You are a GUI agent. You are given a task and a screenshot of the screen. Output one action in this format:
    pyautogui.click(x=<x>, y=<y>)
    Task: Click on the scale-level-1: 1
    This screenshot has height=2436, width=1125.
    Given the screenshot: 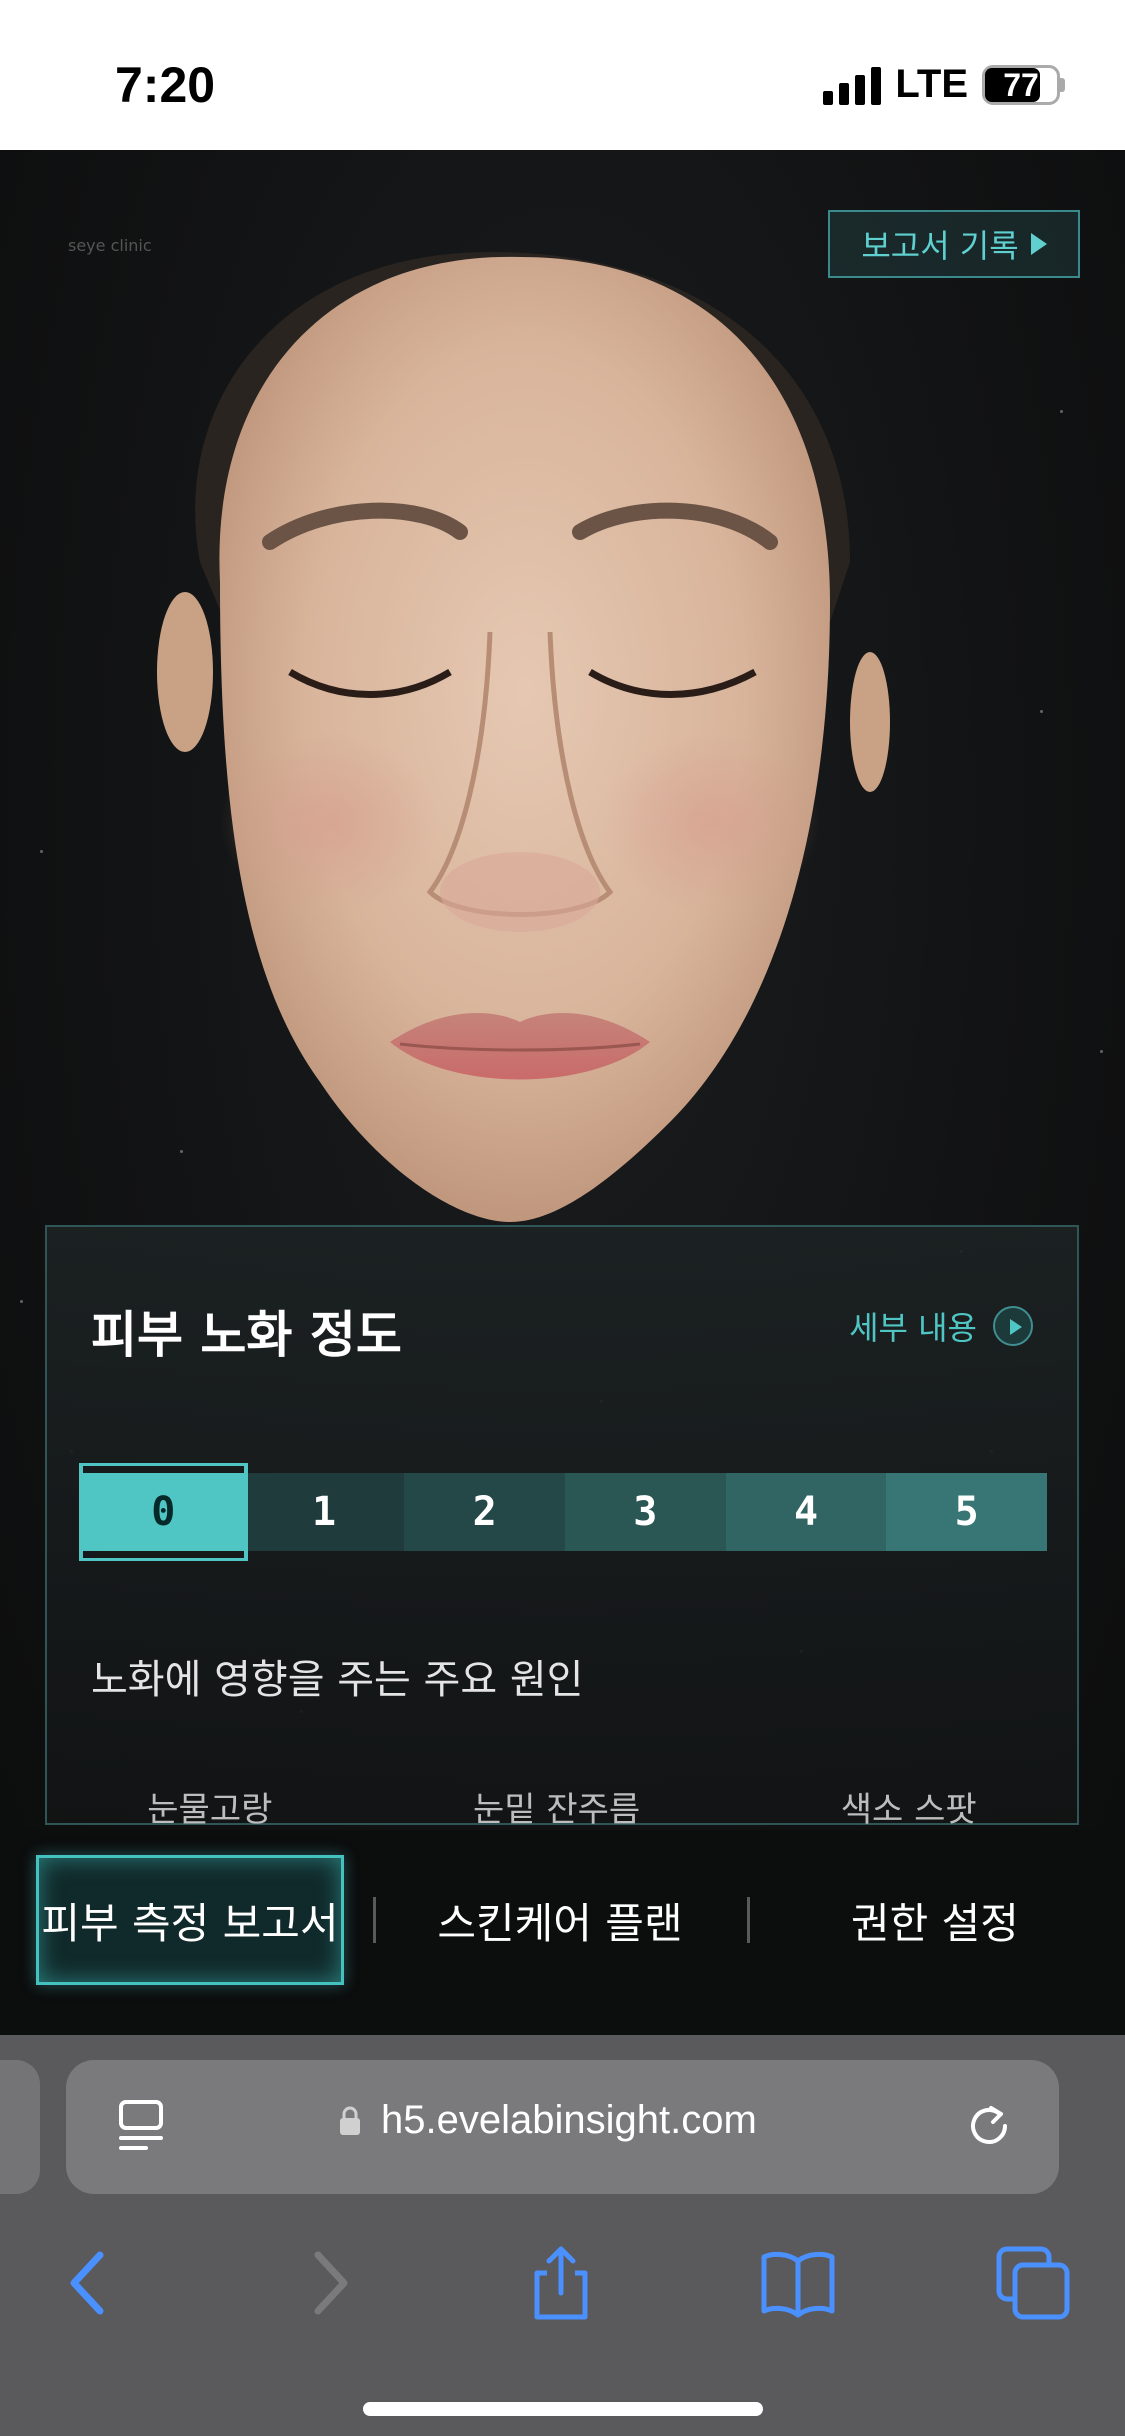 What is the action you would take?
    pyautogui.click(x=324, y=1512)
    